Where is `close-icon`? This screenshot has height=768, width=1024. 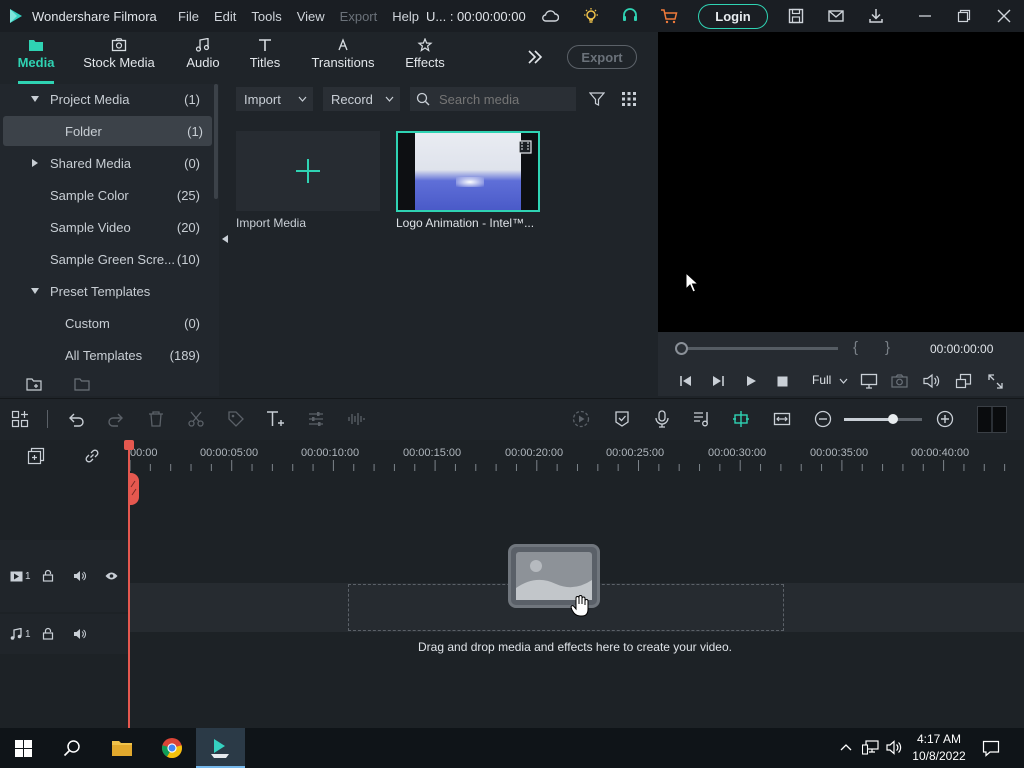
close-icon is located at coordinates (1004, 16).